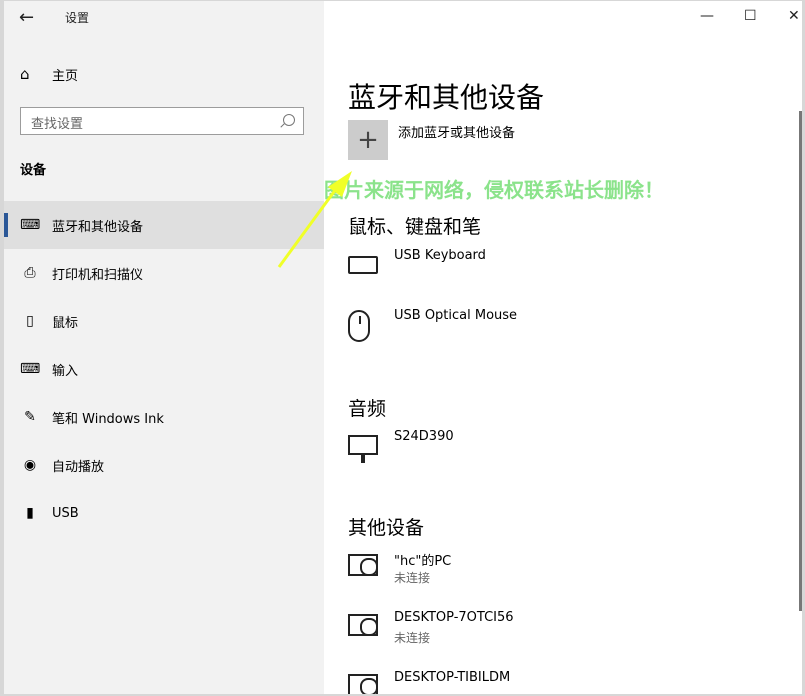  Describe the element at coordinates (446, 97) in the screenshot. I see `page-title: 蓝牙和其他设备` at that location.